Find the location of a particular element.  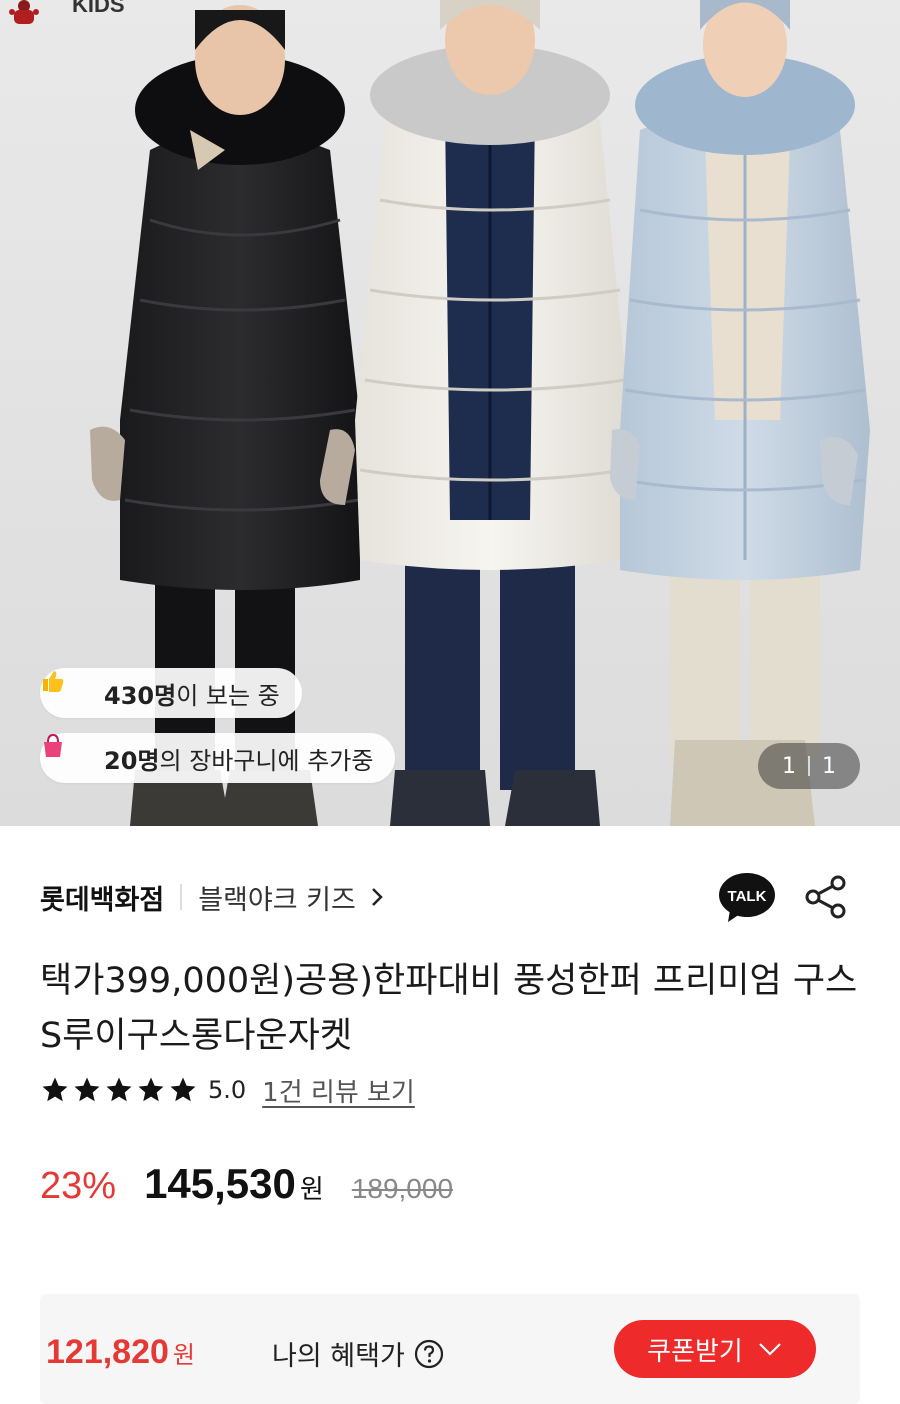

benefit-price-value: 121,820 is located at coordinates (107, 1352).